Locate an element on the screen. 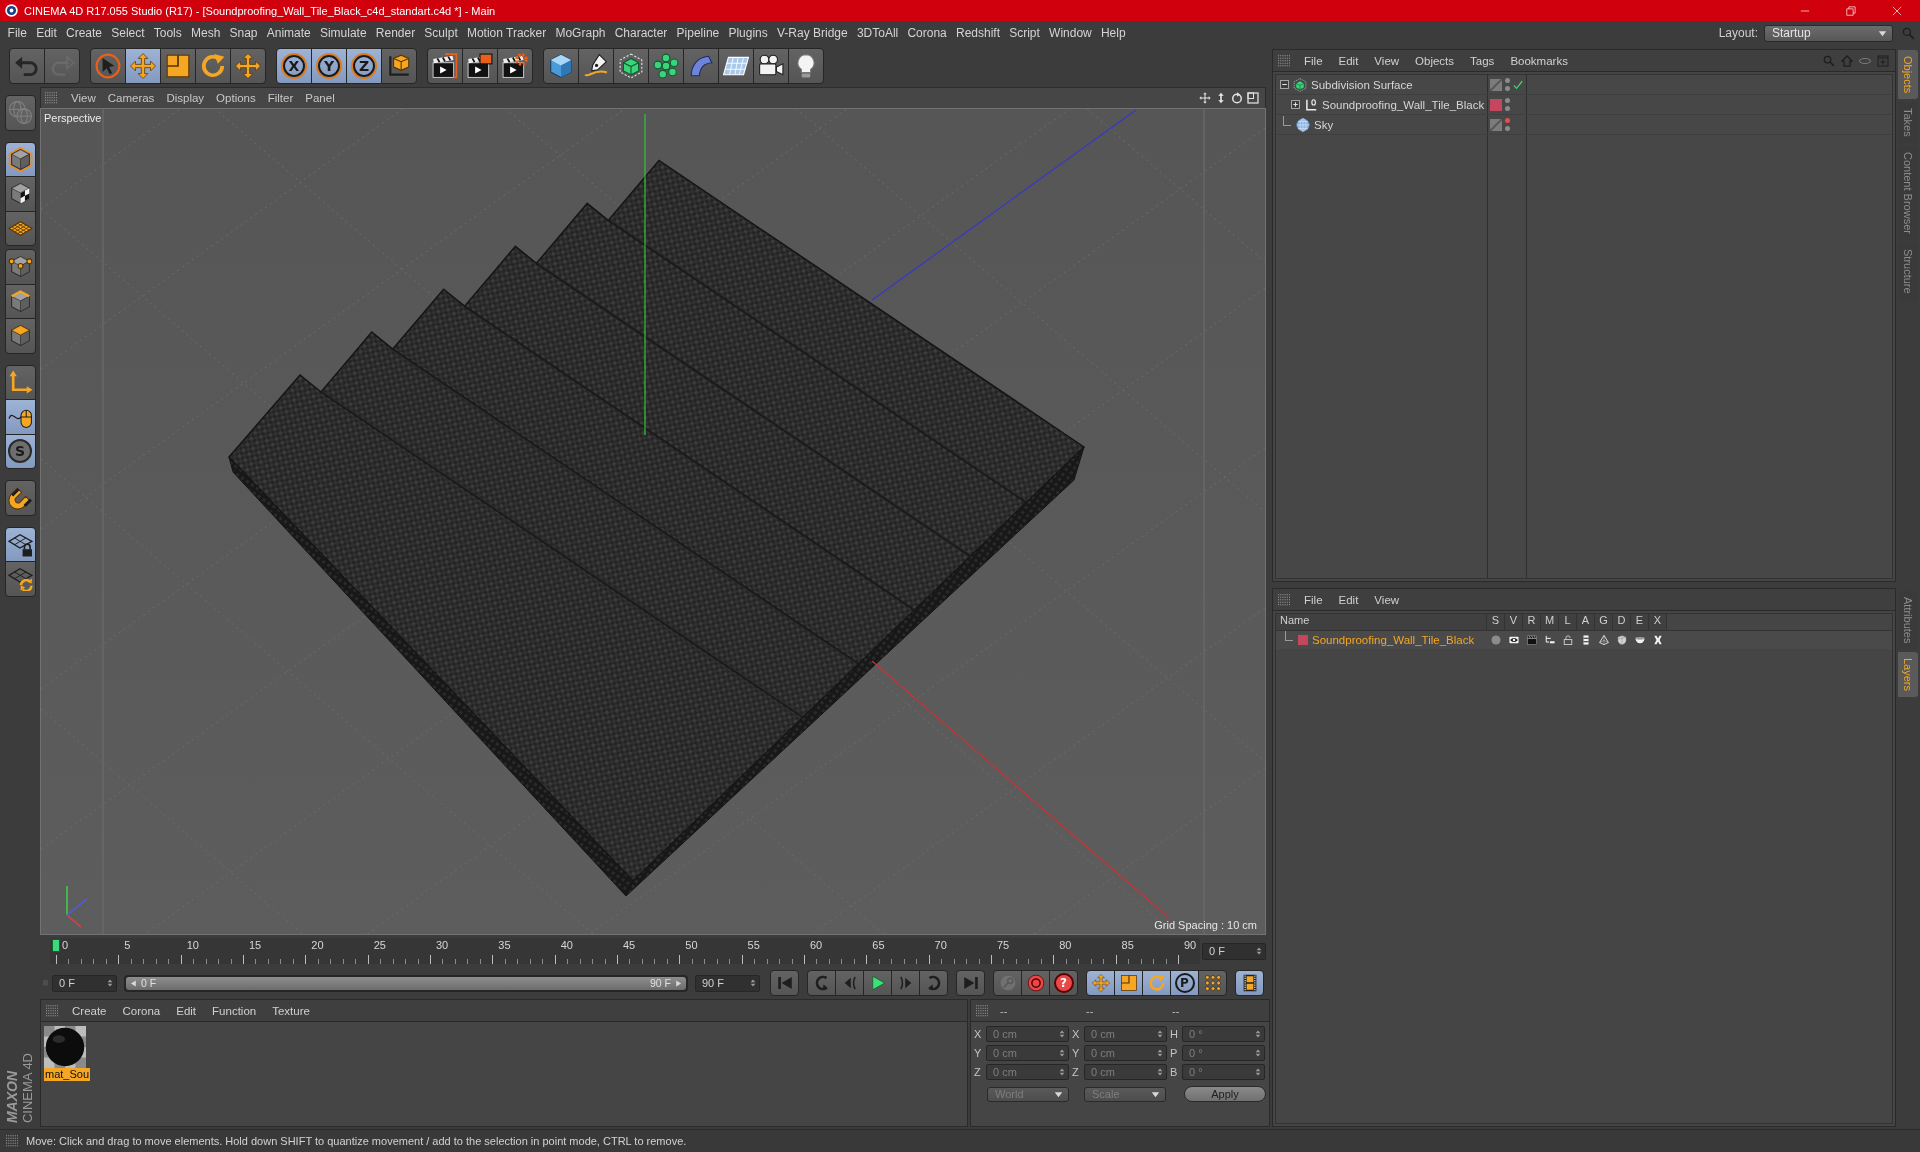 This screenshot has height=1152, width=1920. polygons-mode-button is located at coordinates (20, 336).